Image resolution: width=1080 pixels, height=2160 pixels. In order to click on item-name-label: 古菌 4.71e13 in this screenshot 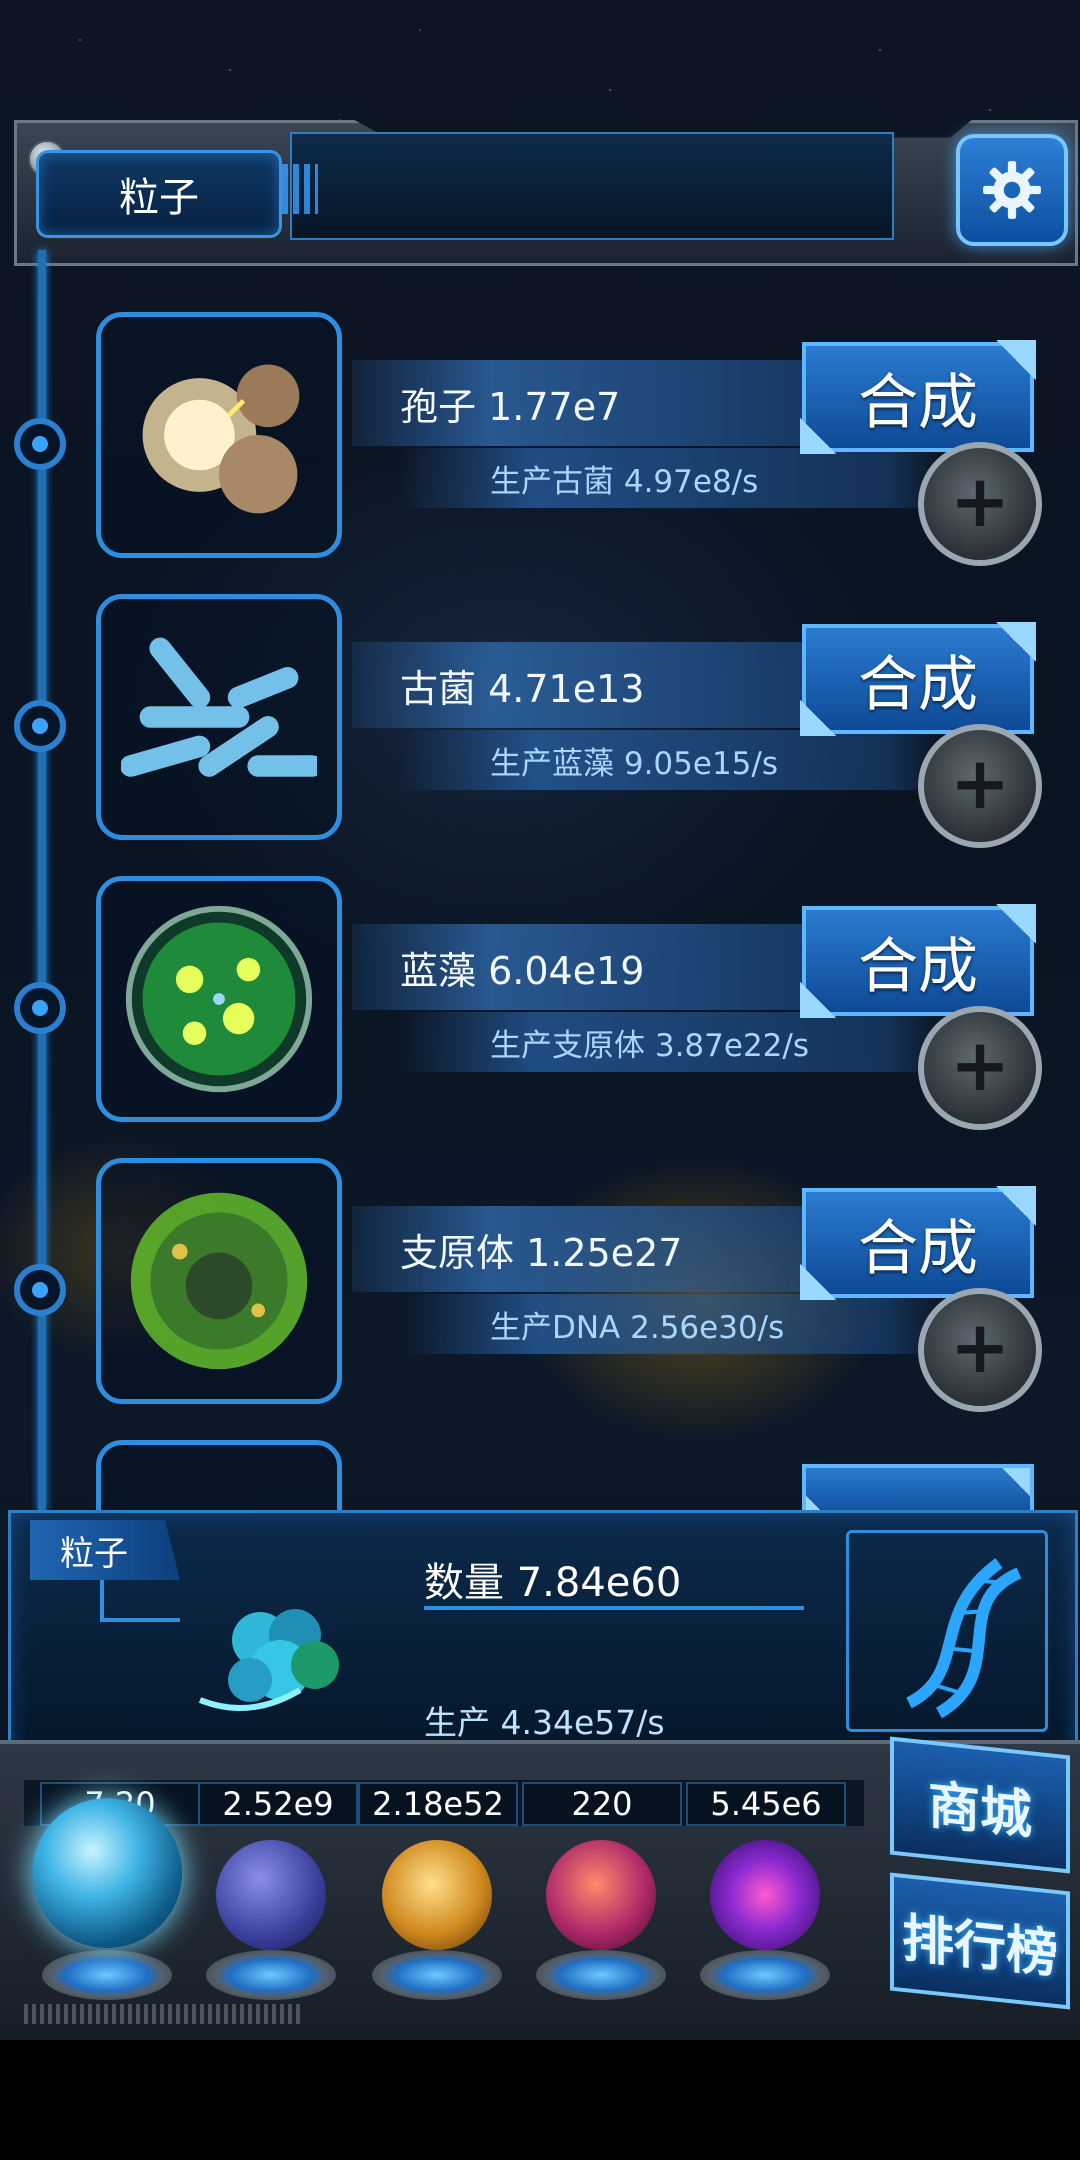, I will do `click(582, 685)`.